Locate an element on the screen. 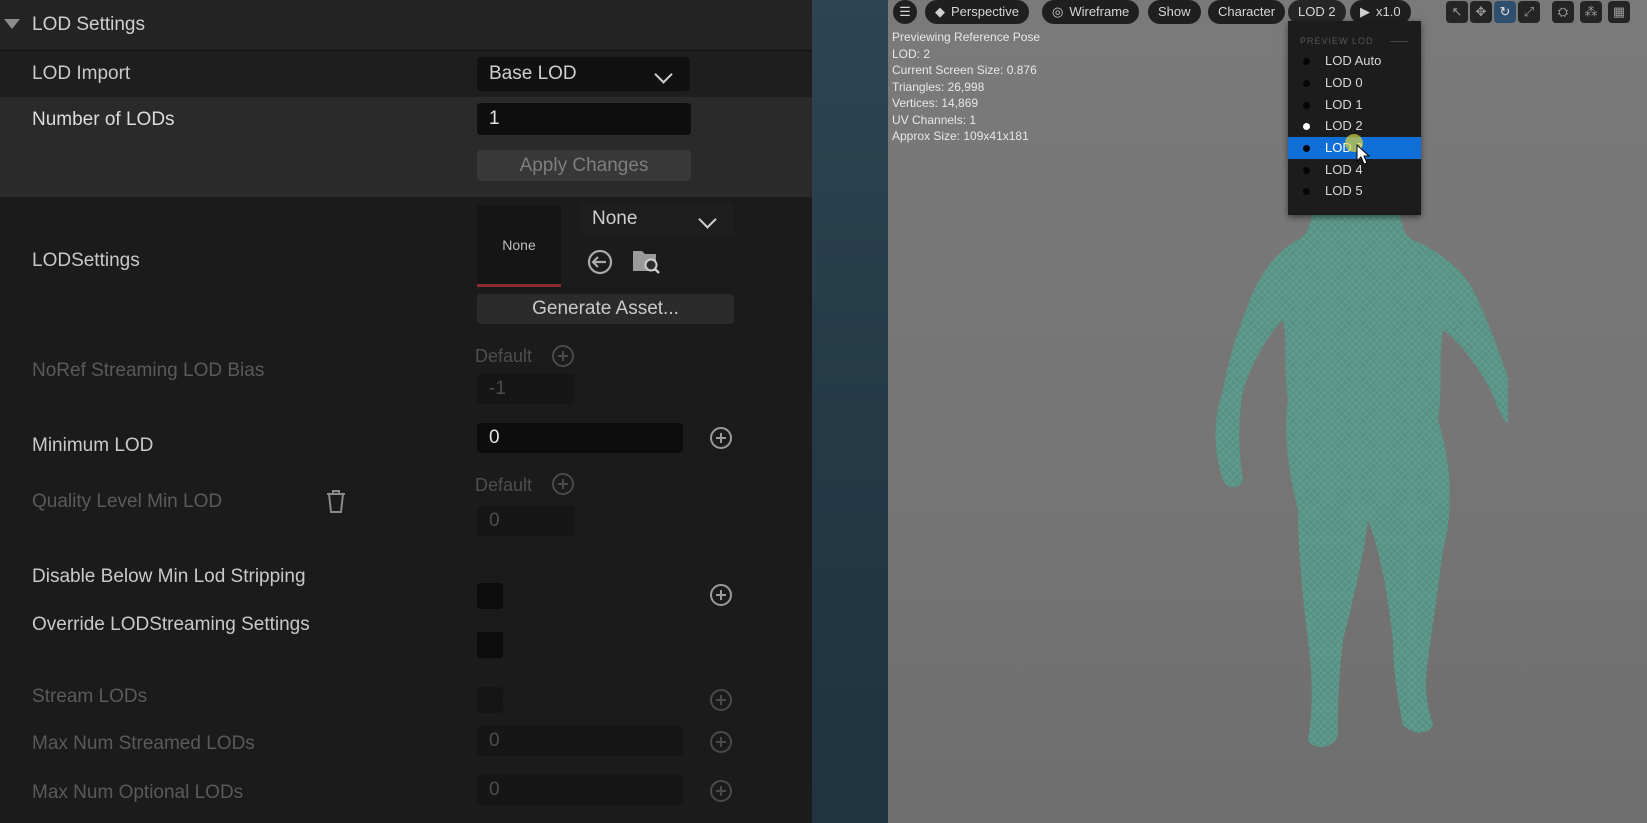 The height and width of the screenshot is (823, 1647). quality-min-lod-row: Default Quality Level Min LOD 0 is located at coordinates (406, 515).